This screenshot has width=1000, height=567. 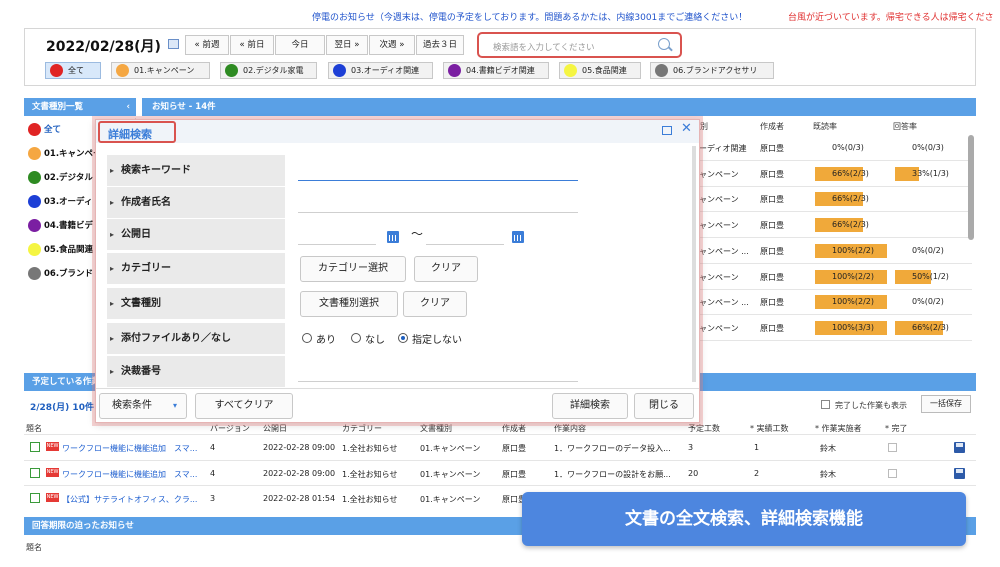 What do you see at coordinates (514, 474) in the screenshot?
I see `task-author: 原口豊` at bounding box center [514, 474].